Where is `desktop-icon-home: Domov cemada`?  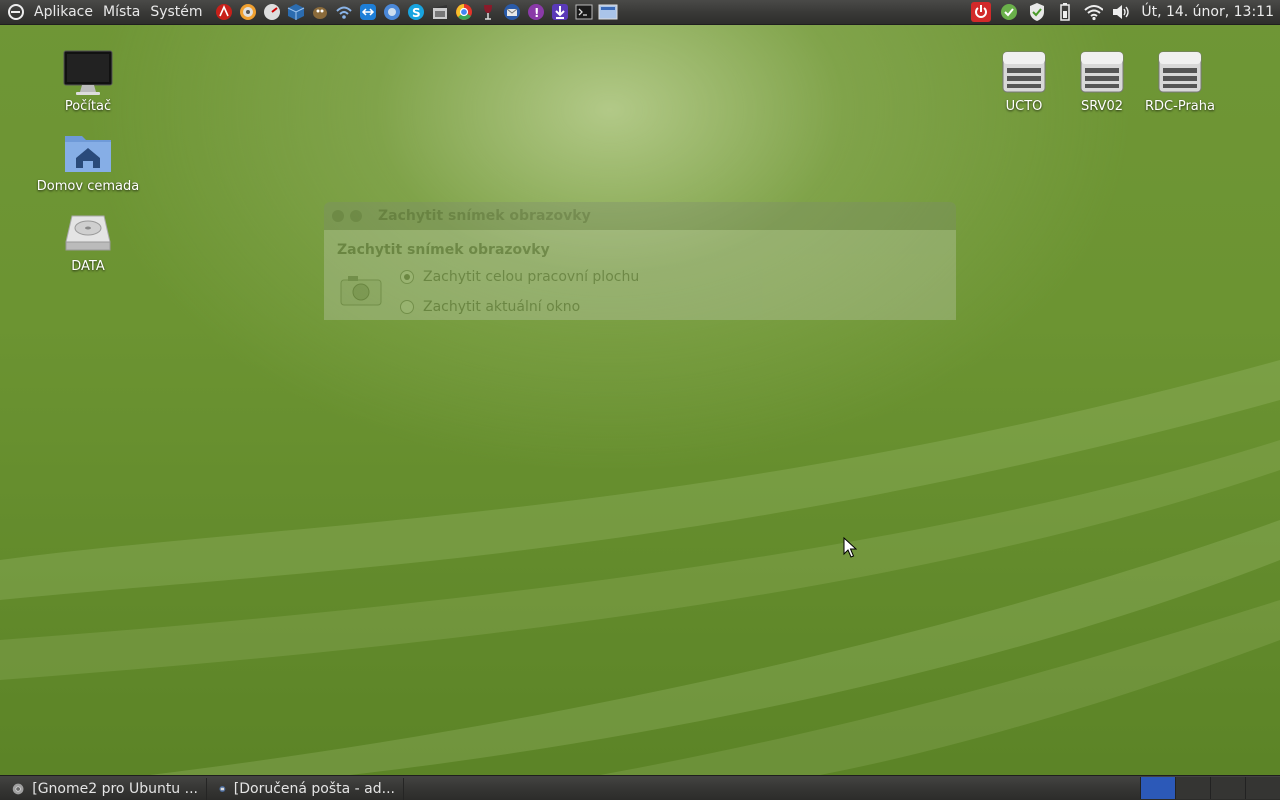 desktop-icon-home: Domov cemada is located at coordinates (88, 160).